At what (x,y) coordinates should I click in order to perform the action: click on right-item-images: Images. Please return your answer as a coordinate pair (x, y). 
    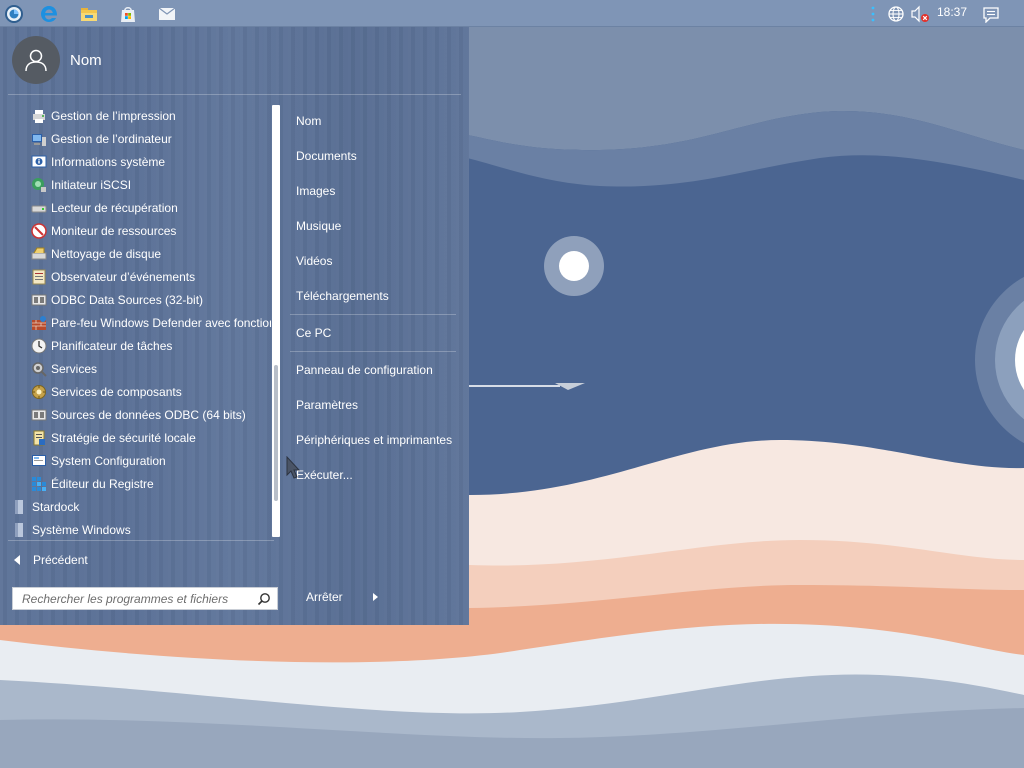
    Looking at the image, I should click on (315, 191).